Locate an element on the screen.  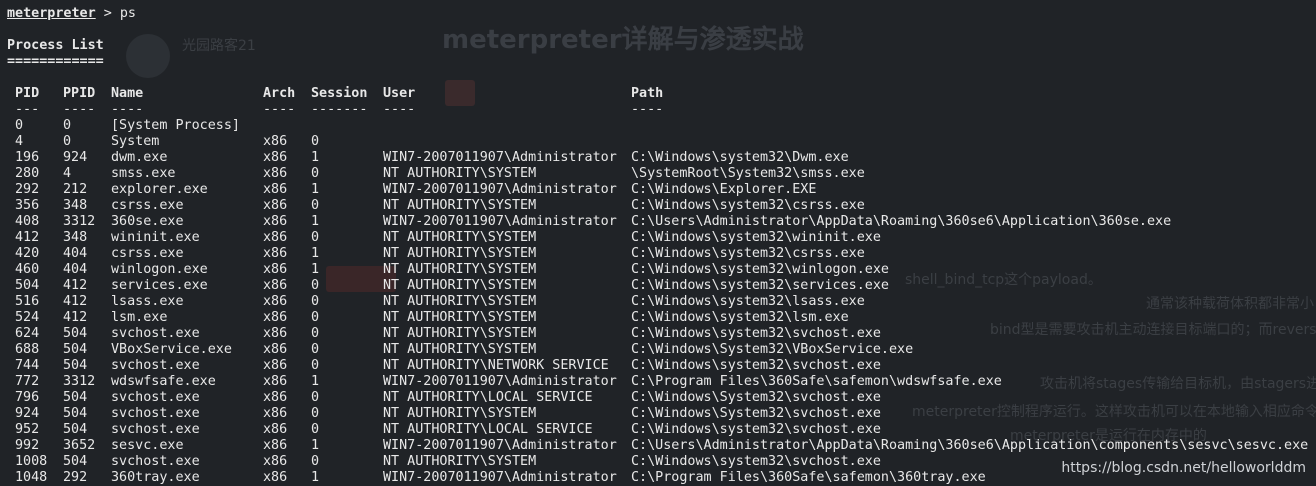
process-name: wininit.exe is located at coordinates (155, 237).